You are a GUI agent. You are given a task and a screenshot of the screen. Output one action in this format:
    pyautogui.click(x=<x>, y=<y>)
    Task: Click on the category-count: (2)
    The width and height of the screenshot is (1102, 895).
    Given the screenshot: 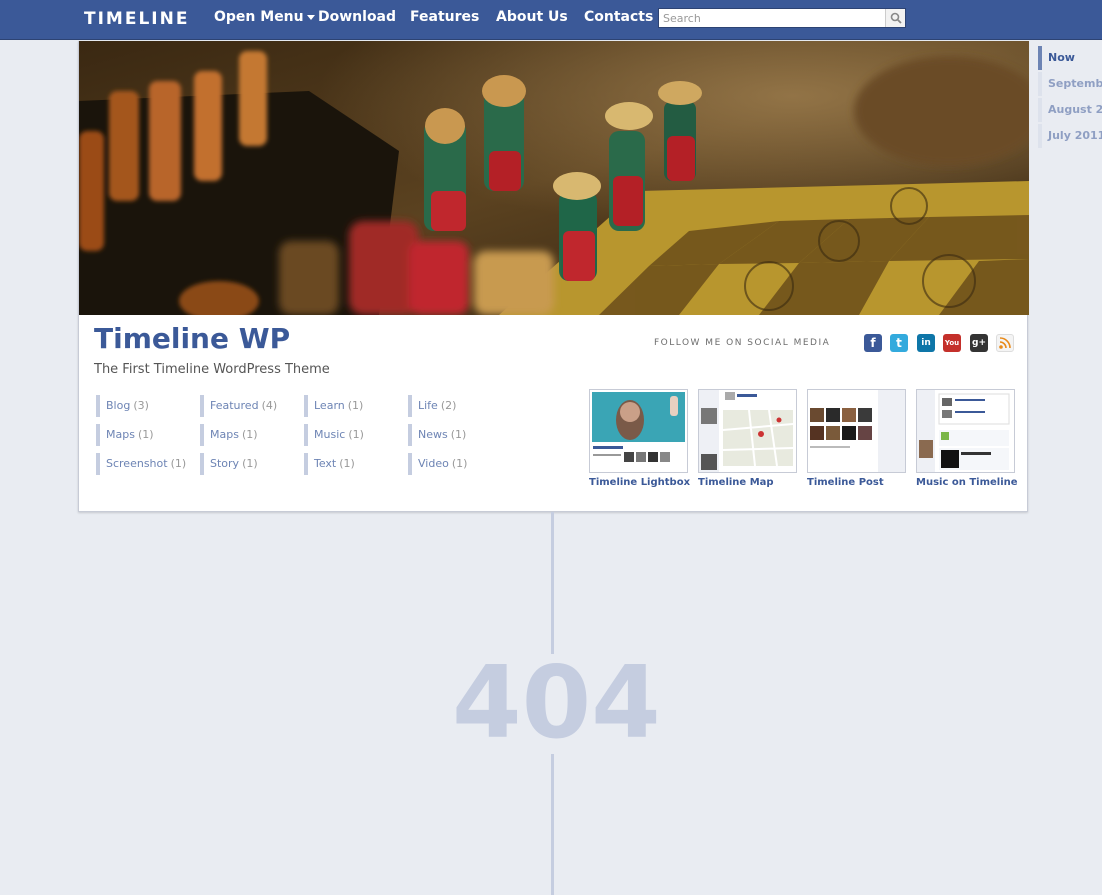 What is the action you would take?
    pyautogui.click(x=448, y=405)
    